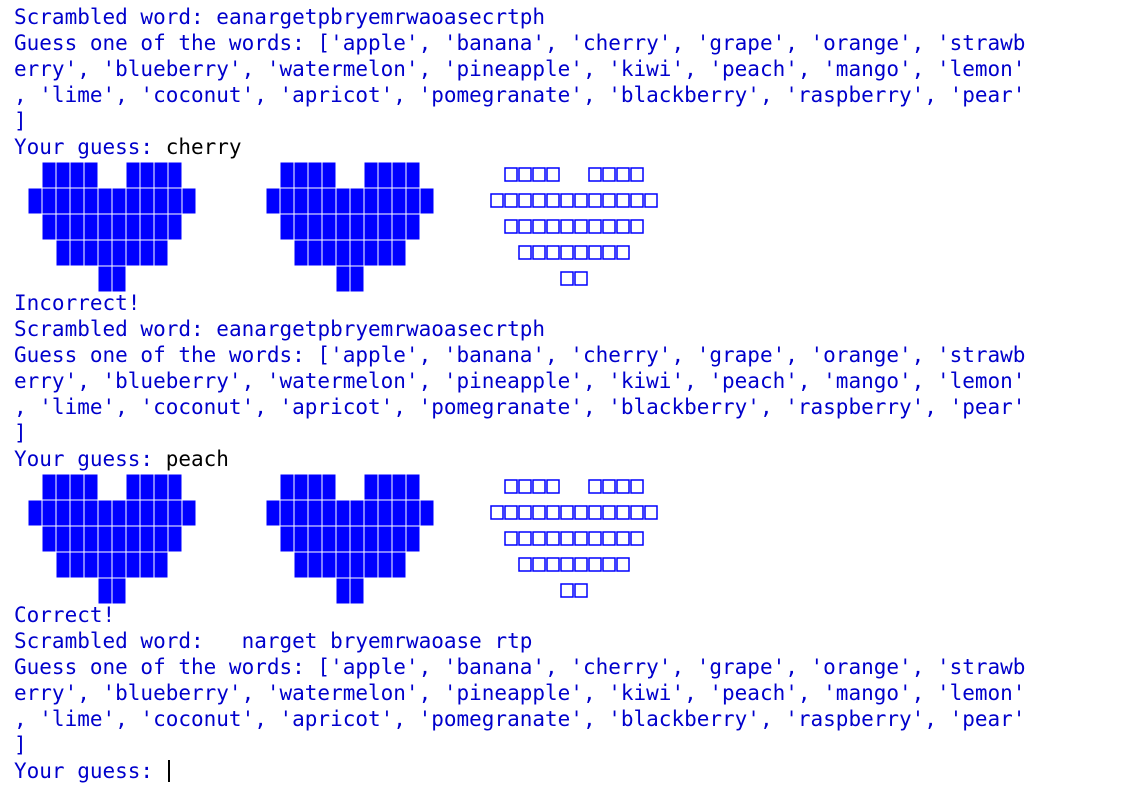 This screenshot has height=804, width=1144. I want to click on result-message: Correct!, so click(65, 615).